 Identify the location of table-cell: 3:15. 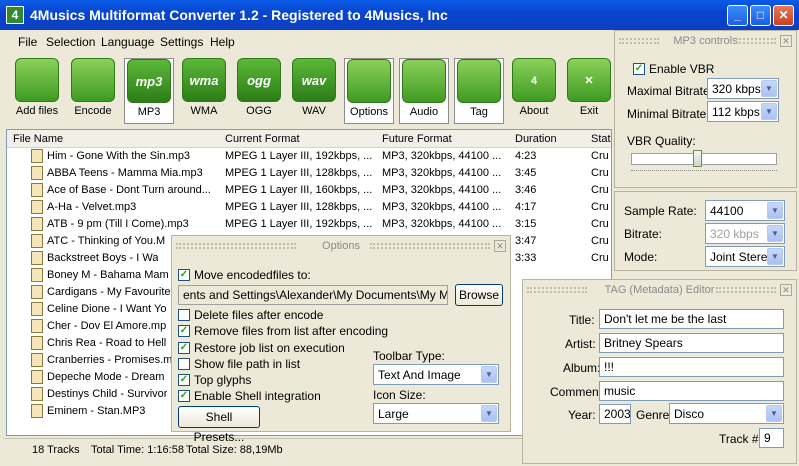
(526, 224).